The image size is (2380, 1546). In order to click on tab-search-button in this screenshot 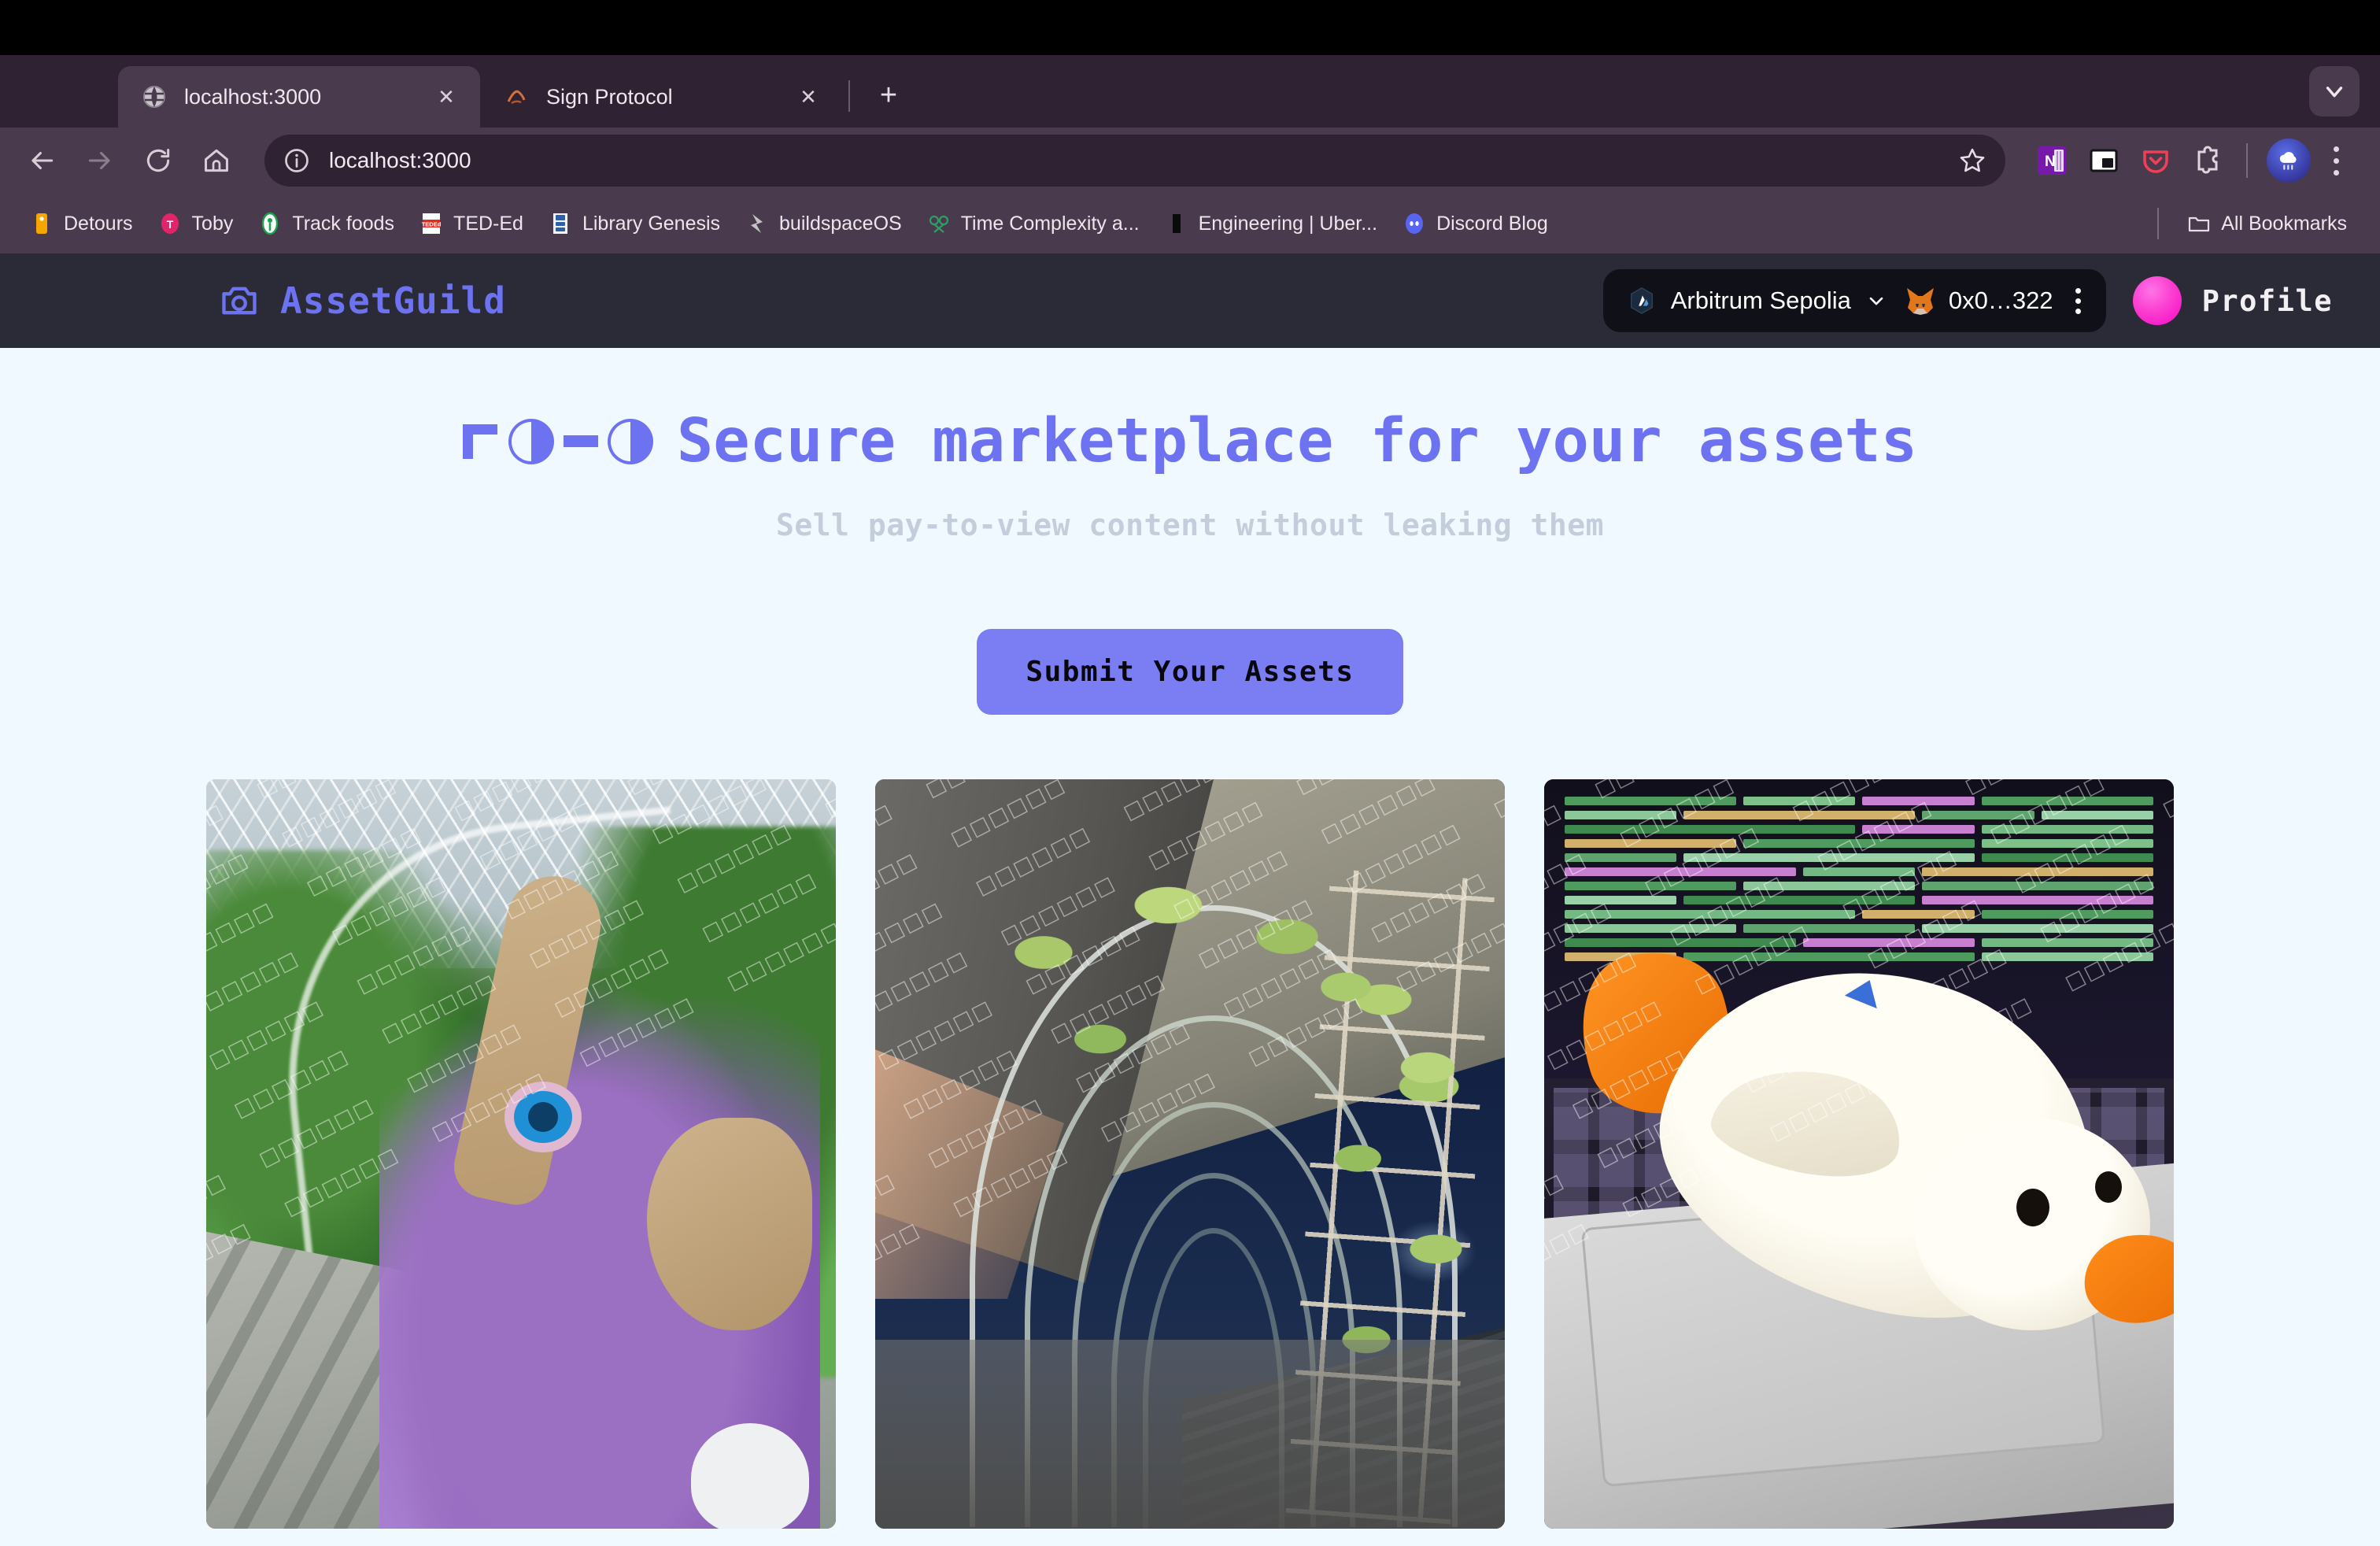, I will do `click(2334, 91)`.